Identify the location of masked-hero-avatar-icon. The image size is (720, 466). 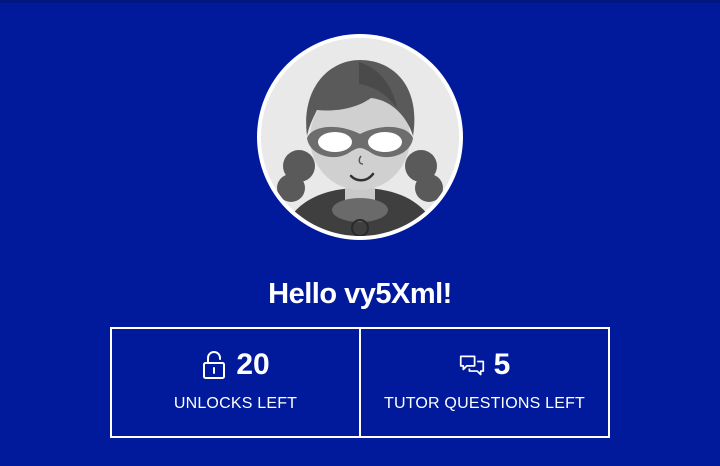
(360, 137).